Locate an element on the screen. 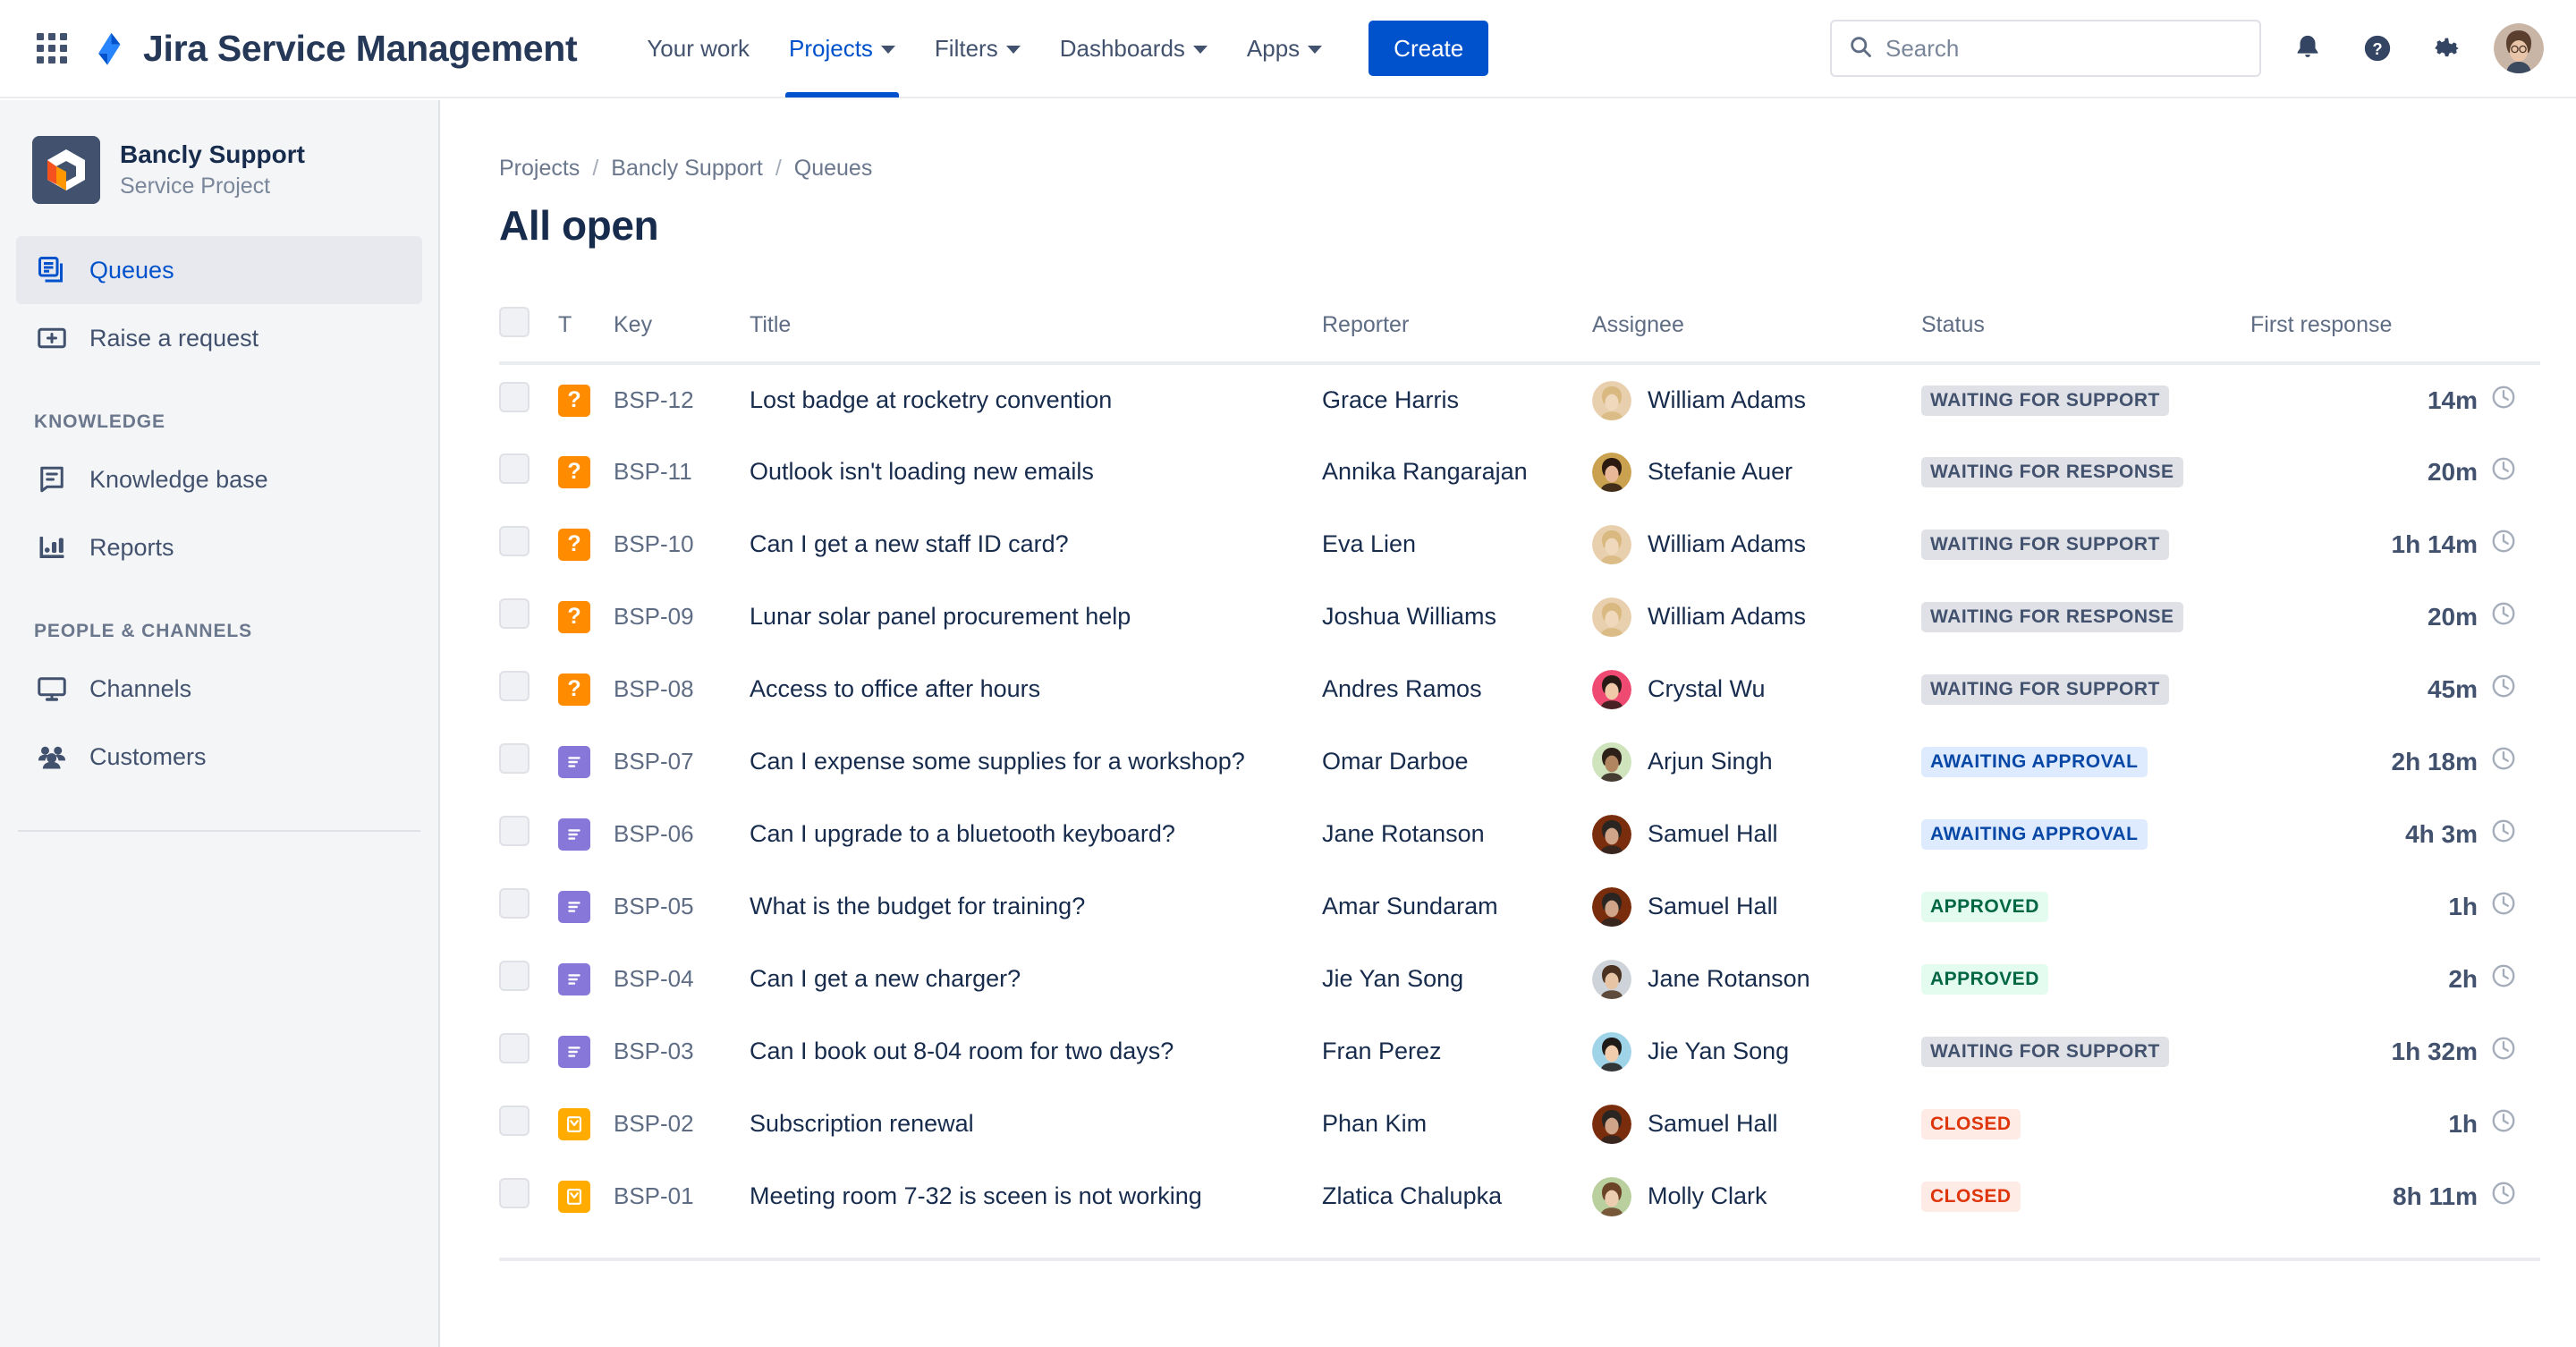 This screenshot has height=1347, width=2576. row-reporter-cell: Andres Ramos is located at coordinates (1457, 689).